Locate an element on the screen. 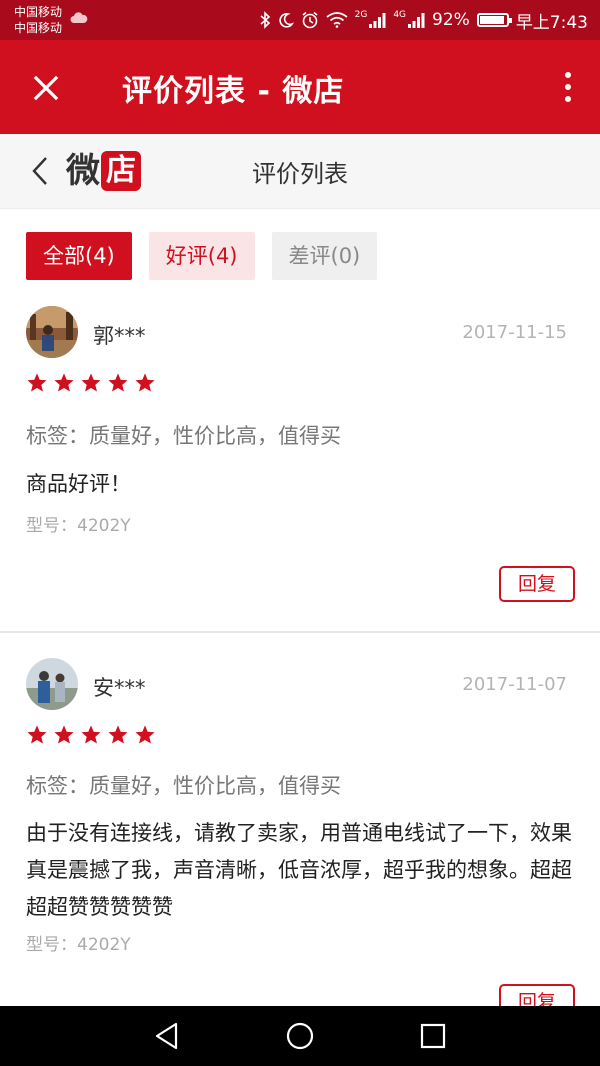 The width and height of the screenshot is (600, 1066). app-title: 评价列表 - 微店 is located at coordinates (233, 91).